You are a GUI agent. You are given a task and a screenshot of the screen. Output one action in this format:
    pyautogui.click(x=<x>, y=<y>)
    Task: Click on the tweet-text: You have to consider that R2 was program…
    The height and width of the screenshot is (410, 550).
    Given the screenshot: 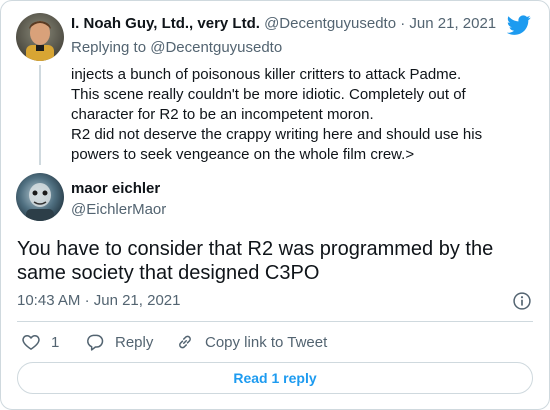 What is the action you would take?
    pyautogui.click(x=255, y=261)
    